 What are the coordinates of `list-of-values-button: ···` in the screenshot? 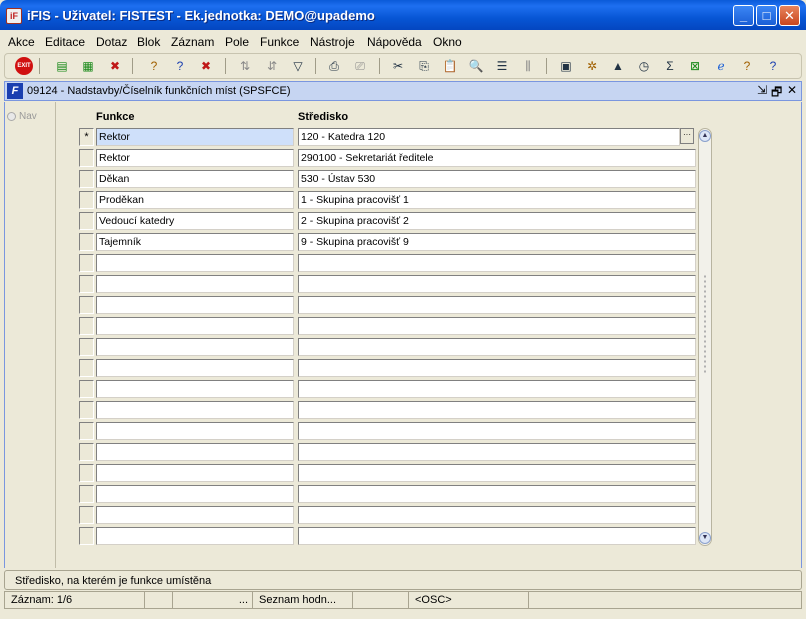 It's located at (687, 136).